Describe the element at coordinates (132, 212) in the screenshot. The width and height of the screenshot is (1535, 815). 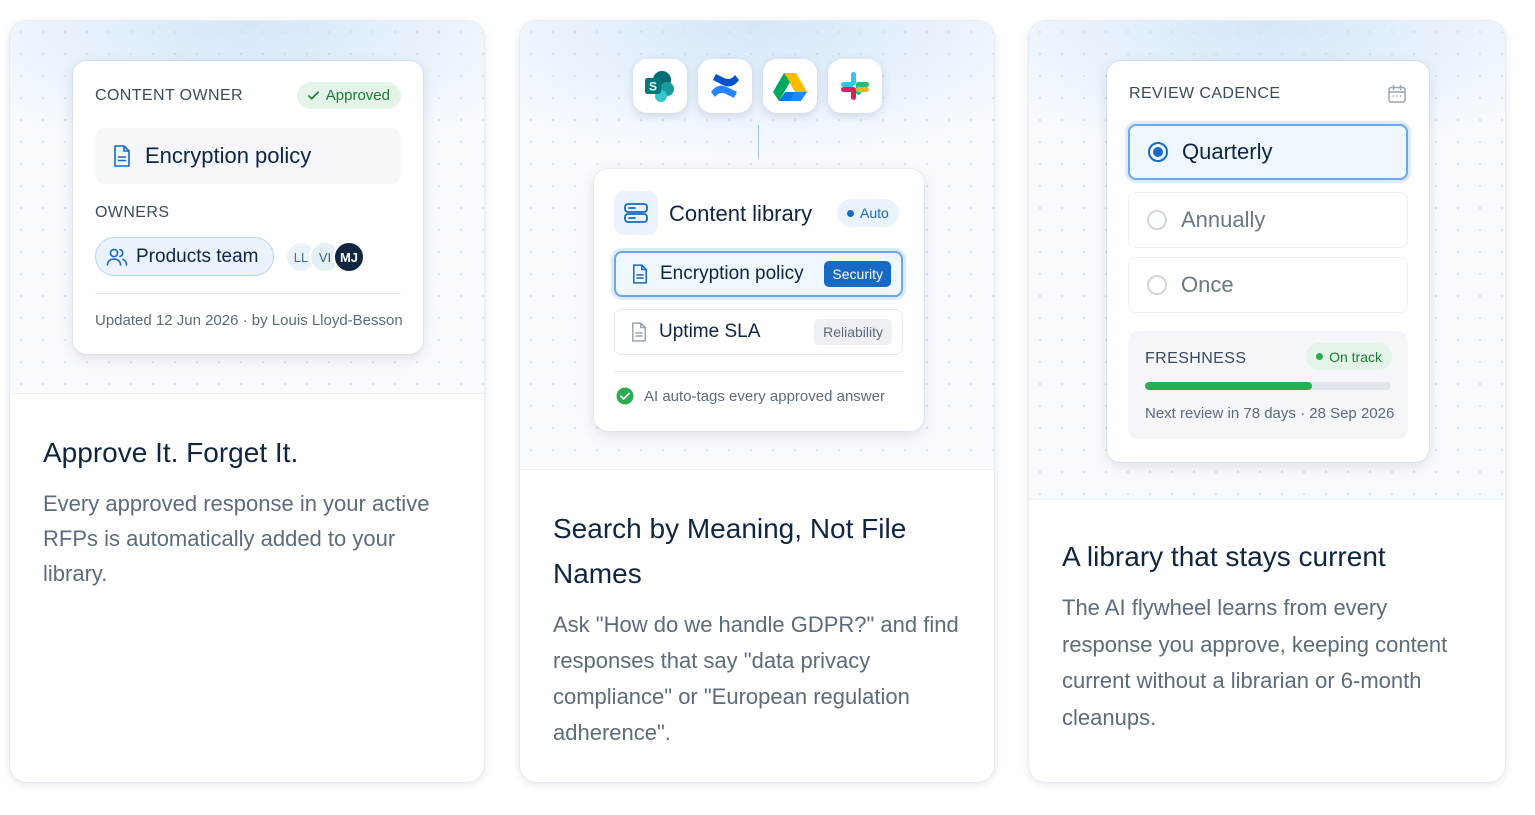
I see `owners-label: OWNERS` at that location.